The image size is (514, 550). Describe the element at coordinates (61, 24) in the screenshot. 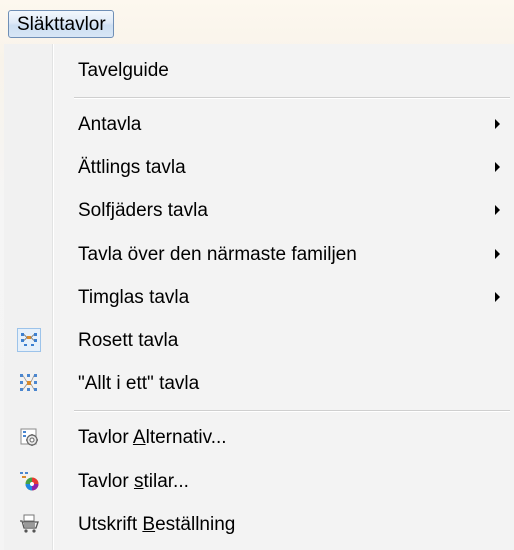

I see `menubar-item-slakttavlor: Släkttavlor` at that location.